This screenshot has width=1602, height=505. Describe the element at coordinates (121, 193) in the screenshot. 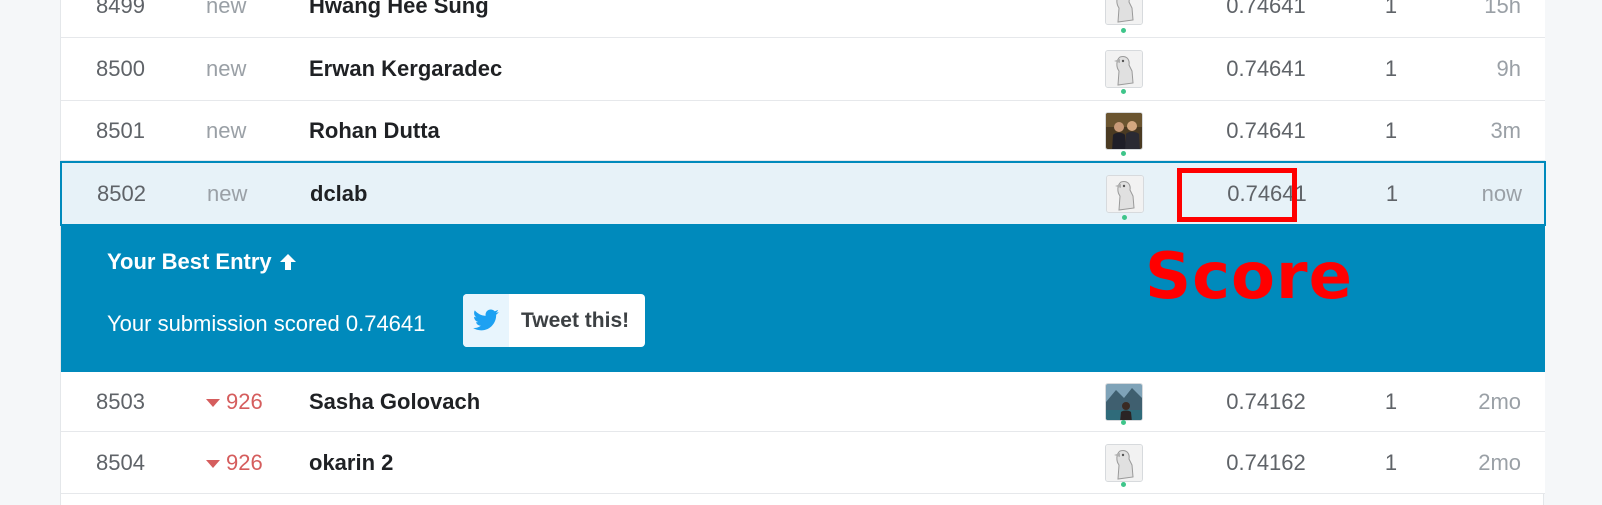

I see `rank-cell: 8502` at that location.